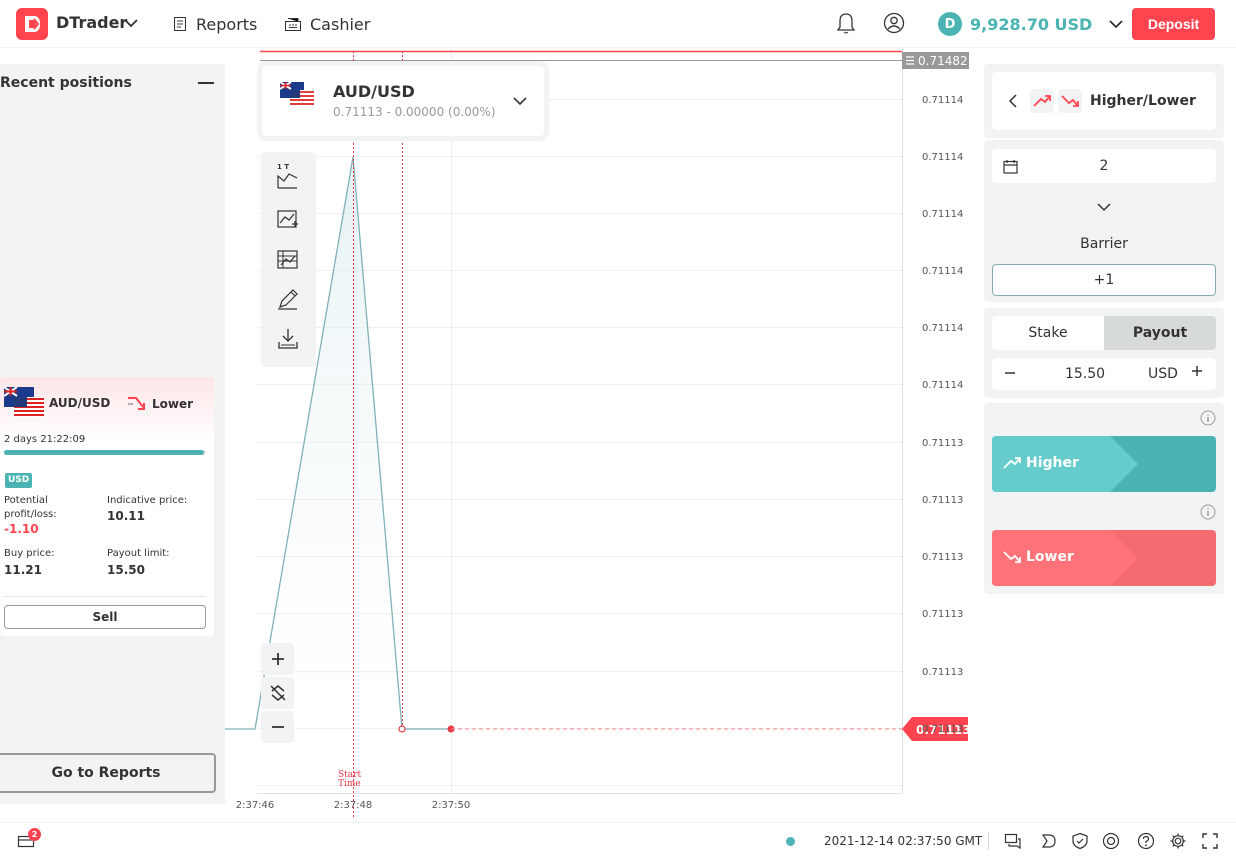  Describe the element at coordinates (1104, 166) in the screenshot. I see `duration-input: 2` at that location.